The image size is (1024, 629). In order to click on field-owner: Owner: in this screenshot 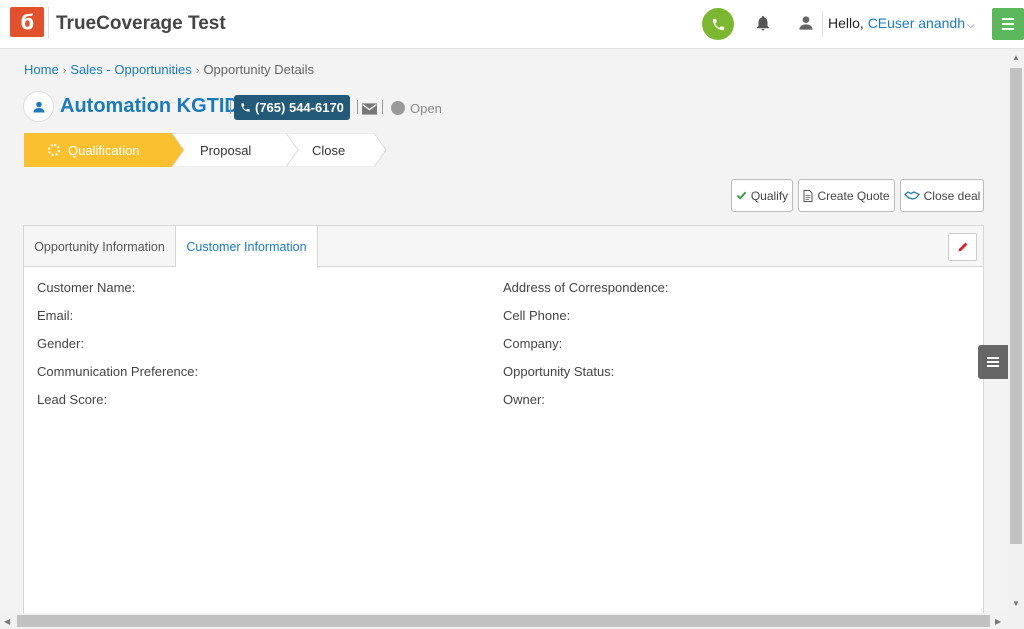, I will do `click(524, 399)`.